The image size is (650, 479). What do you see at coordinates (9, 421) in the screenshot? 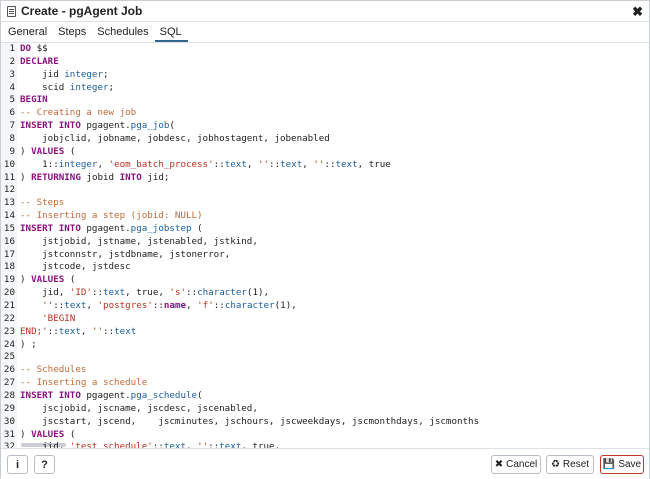
I see `line-number: 30` at bounding box center [9, 421].